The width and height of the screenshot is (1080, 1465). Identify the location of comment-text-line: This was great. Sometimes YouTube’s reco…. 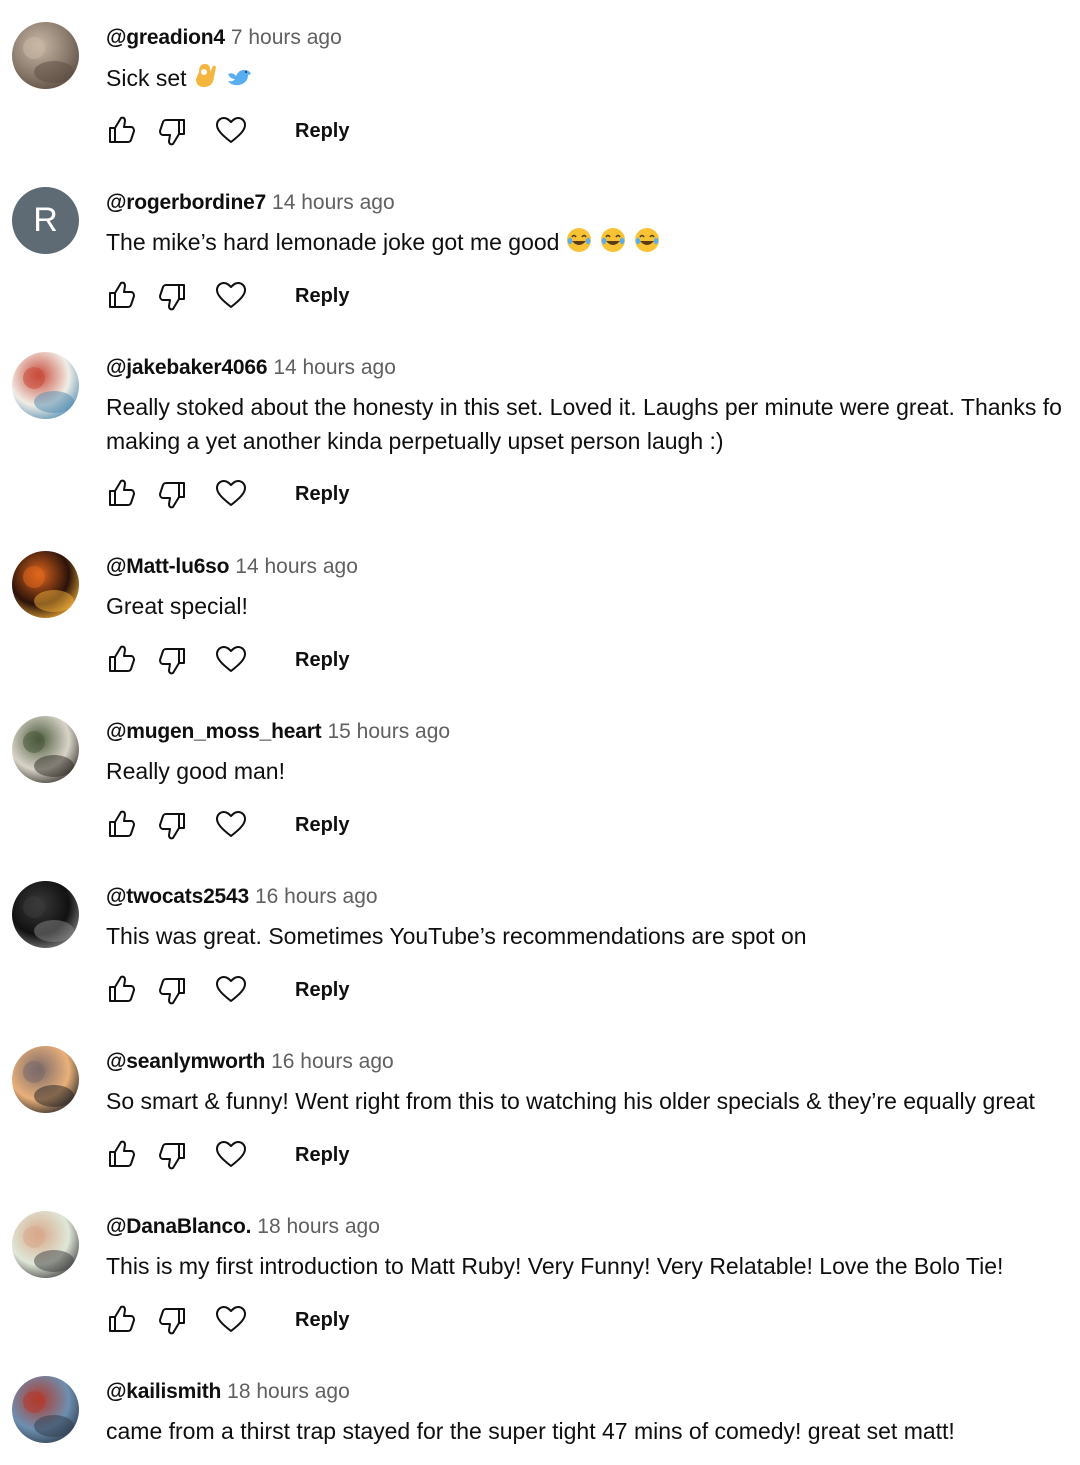
(593, 936).